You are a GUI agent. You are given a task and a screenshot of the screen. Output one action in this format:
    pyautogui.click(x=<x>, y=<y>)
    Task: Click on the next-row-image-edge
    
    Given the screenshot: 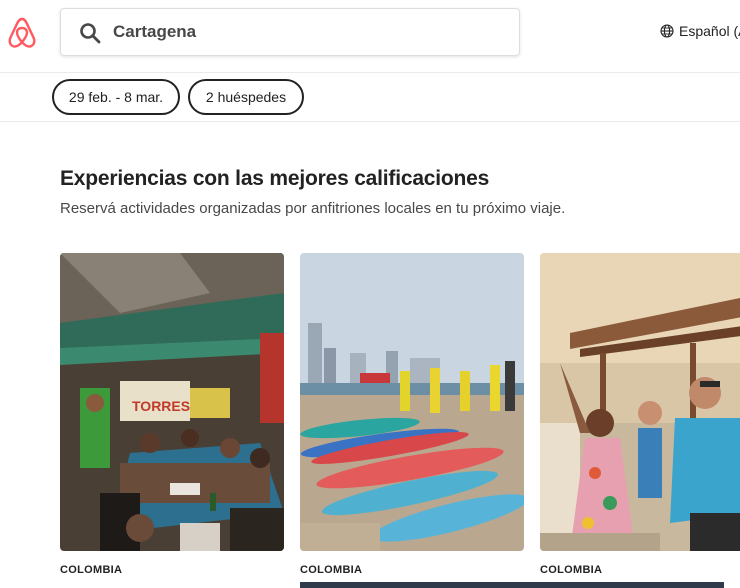 What is the action you would take?
    pyautogui.click(x=512, y=585)
    